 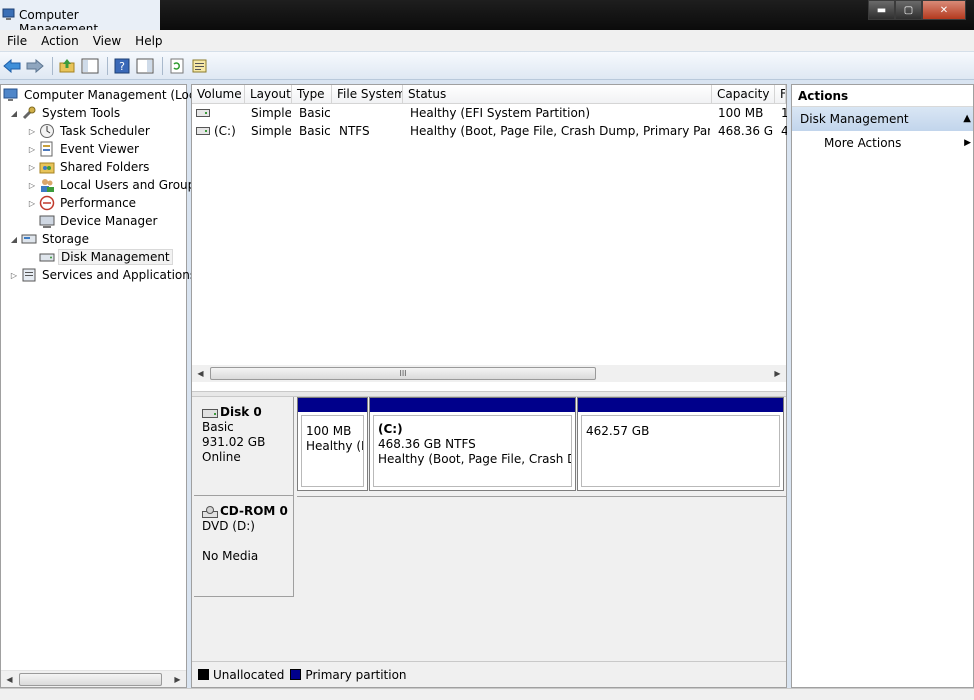 I want to click on shared-folder-icon, so click(x=47, y=168).